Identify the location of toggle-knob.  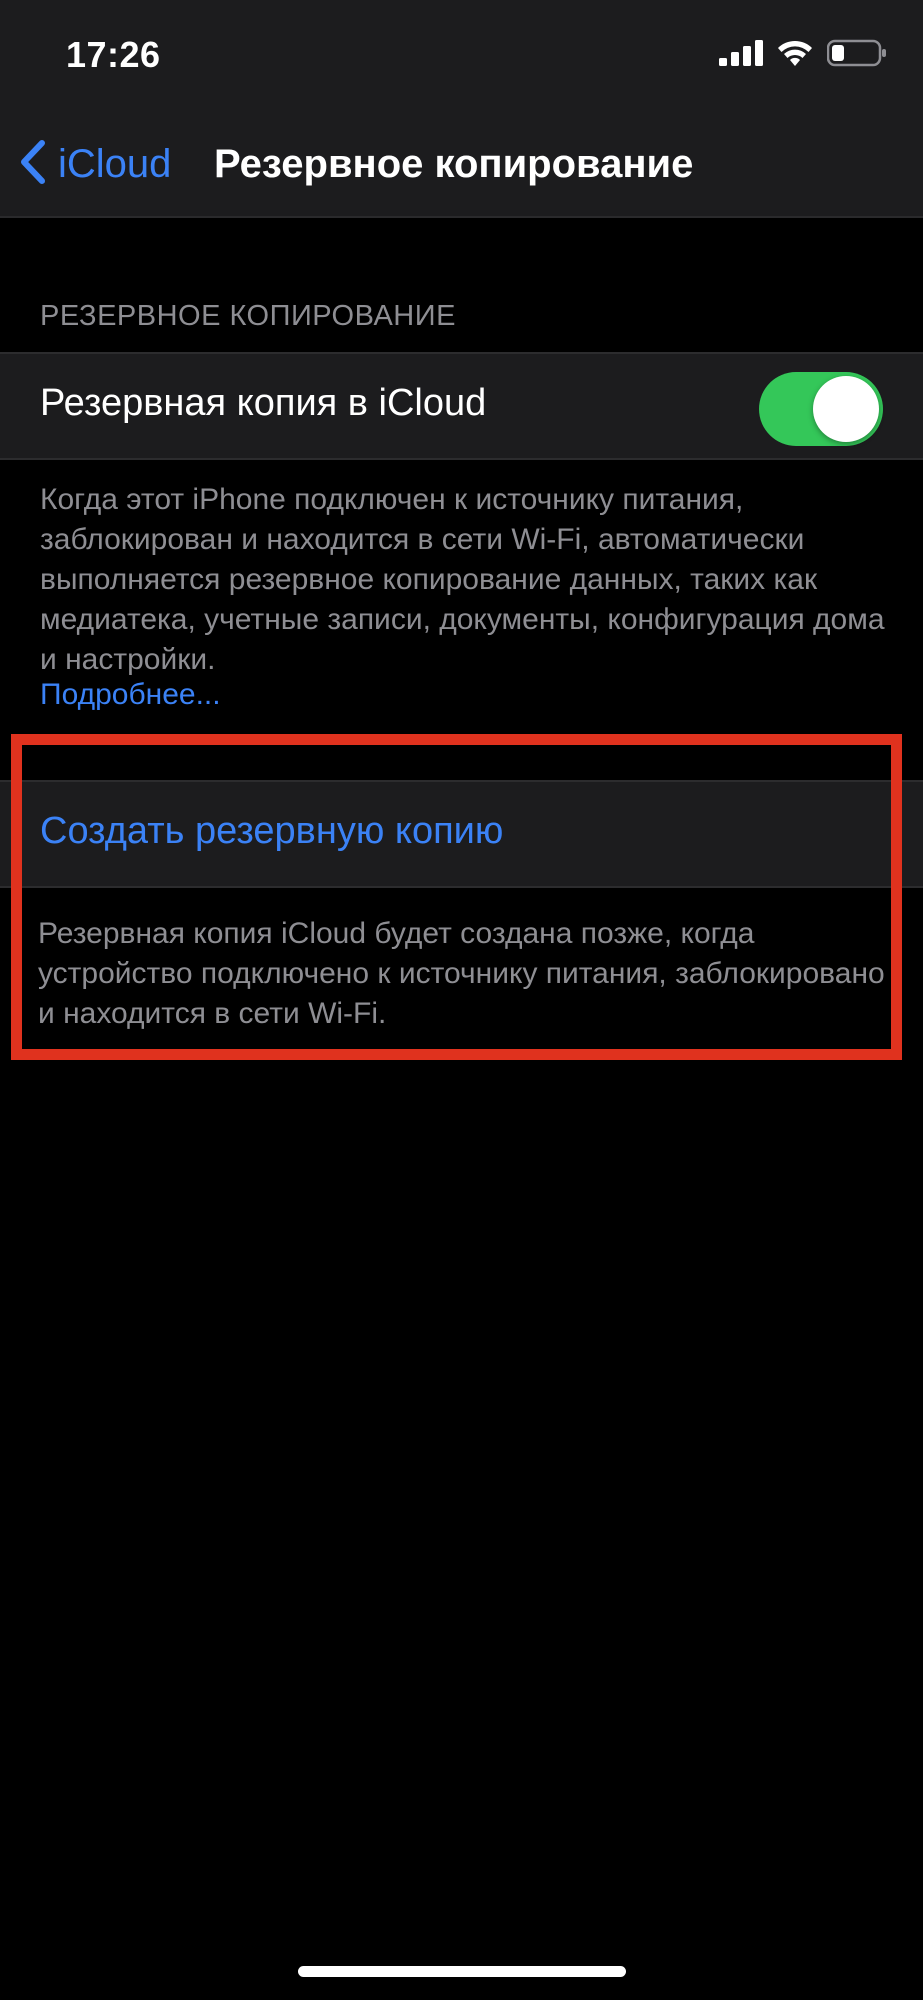
(846, 409).